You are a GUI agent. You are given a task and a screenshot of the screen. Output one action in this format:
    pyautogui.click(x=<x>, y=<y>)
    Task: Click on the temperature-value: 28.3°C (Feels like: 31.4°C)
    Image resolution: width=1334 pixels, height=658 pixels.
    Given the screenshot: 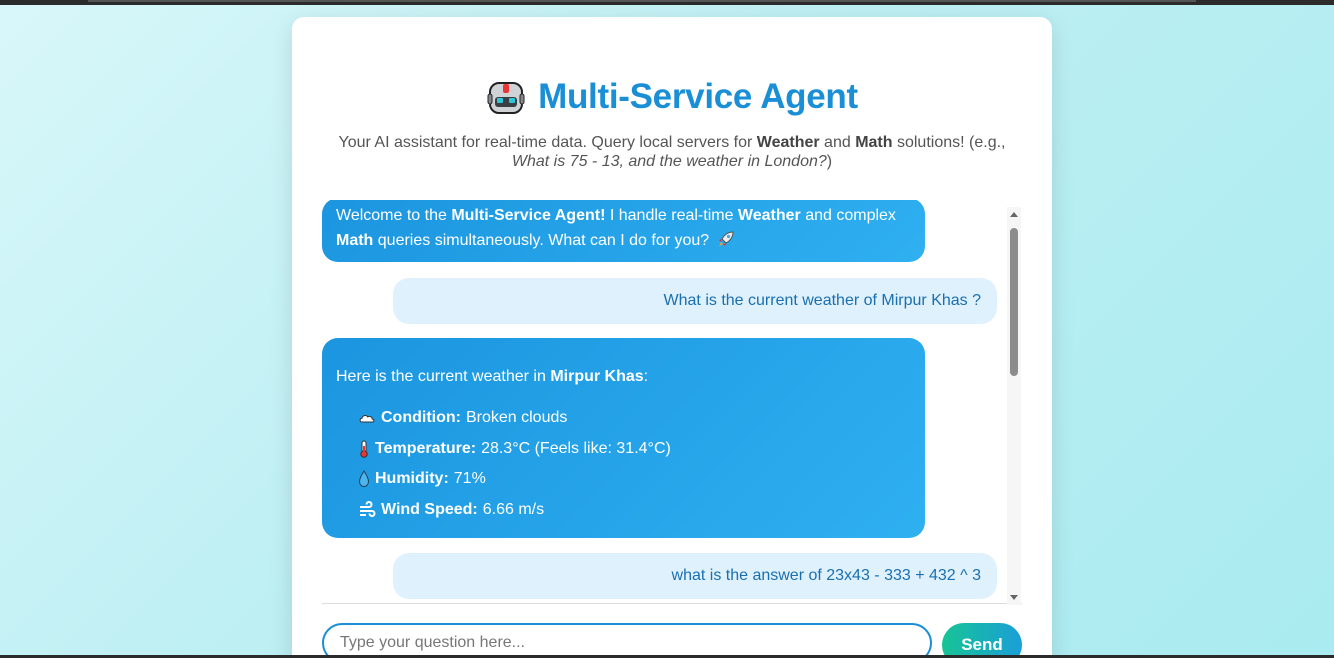 What is the action you would take?
    pyautogui.click(x=576, y=448)
    